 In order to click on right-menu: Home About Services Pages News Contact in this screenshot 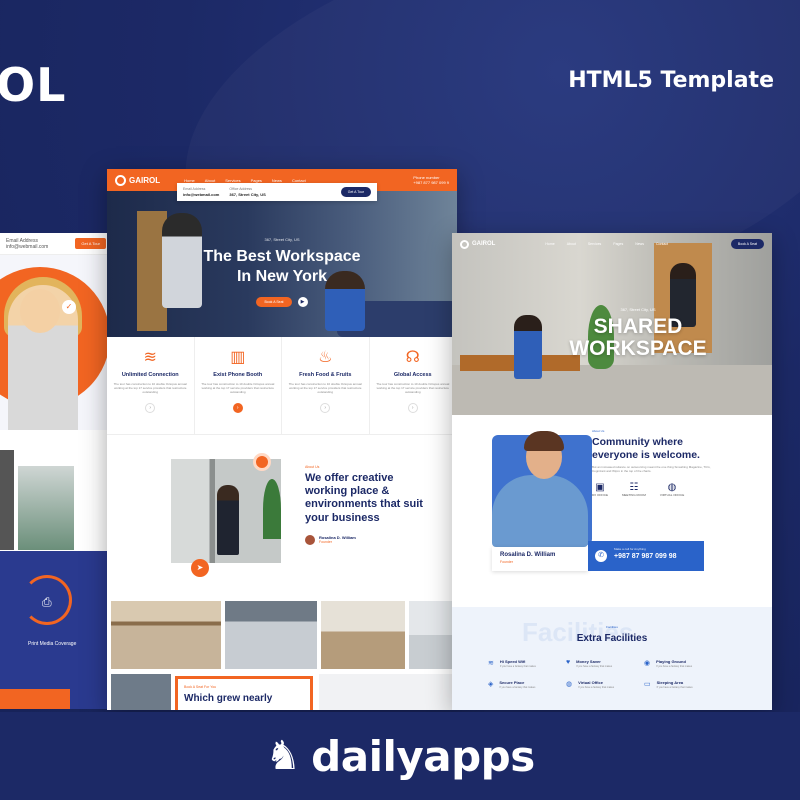, I will do `click(606, 244)`.